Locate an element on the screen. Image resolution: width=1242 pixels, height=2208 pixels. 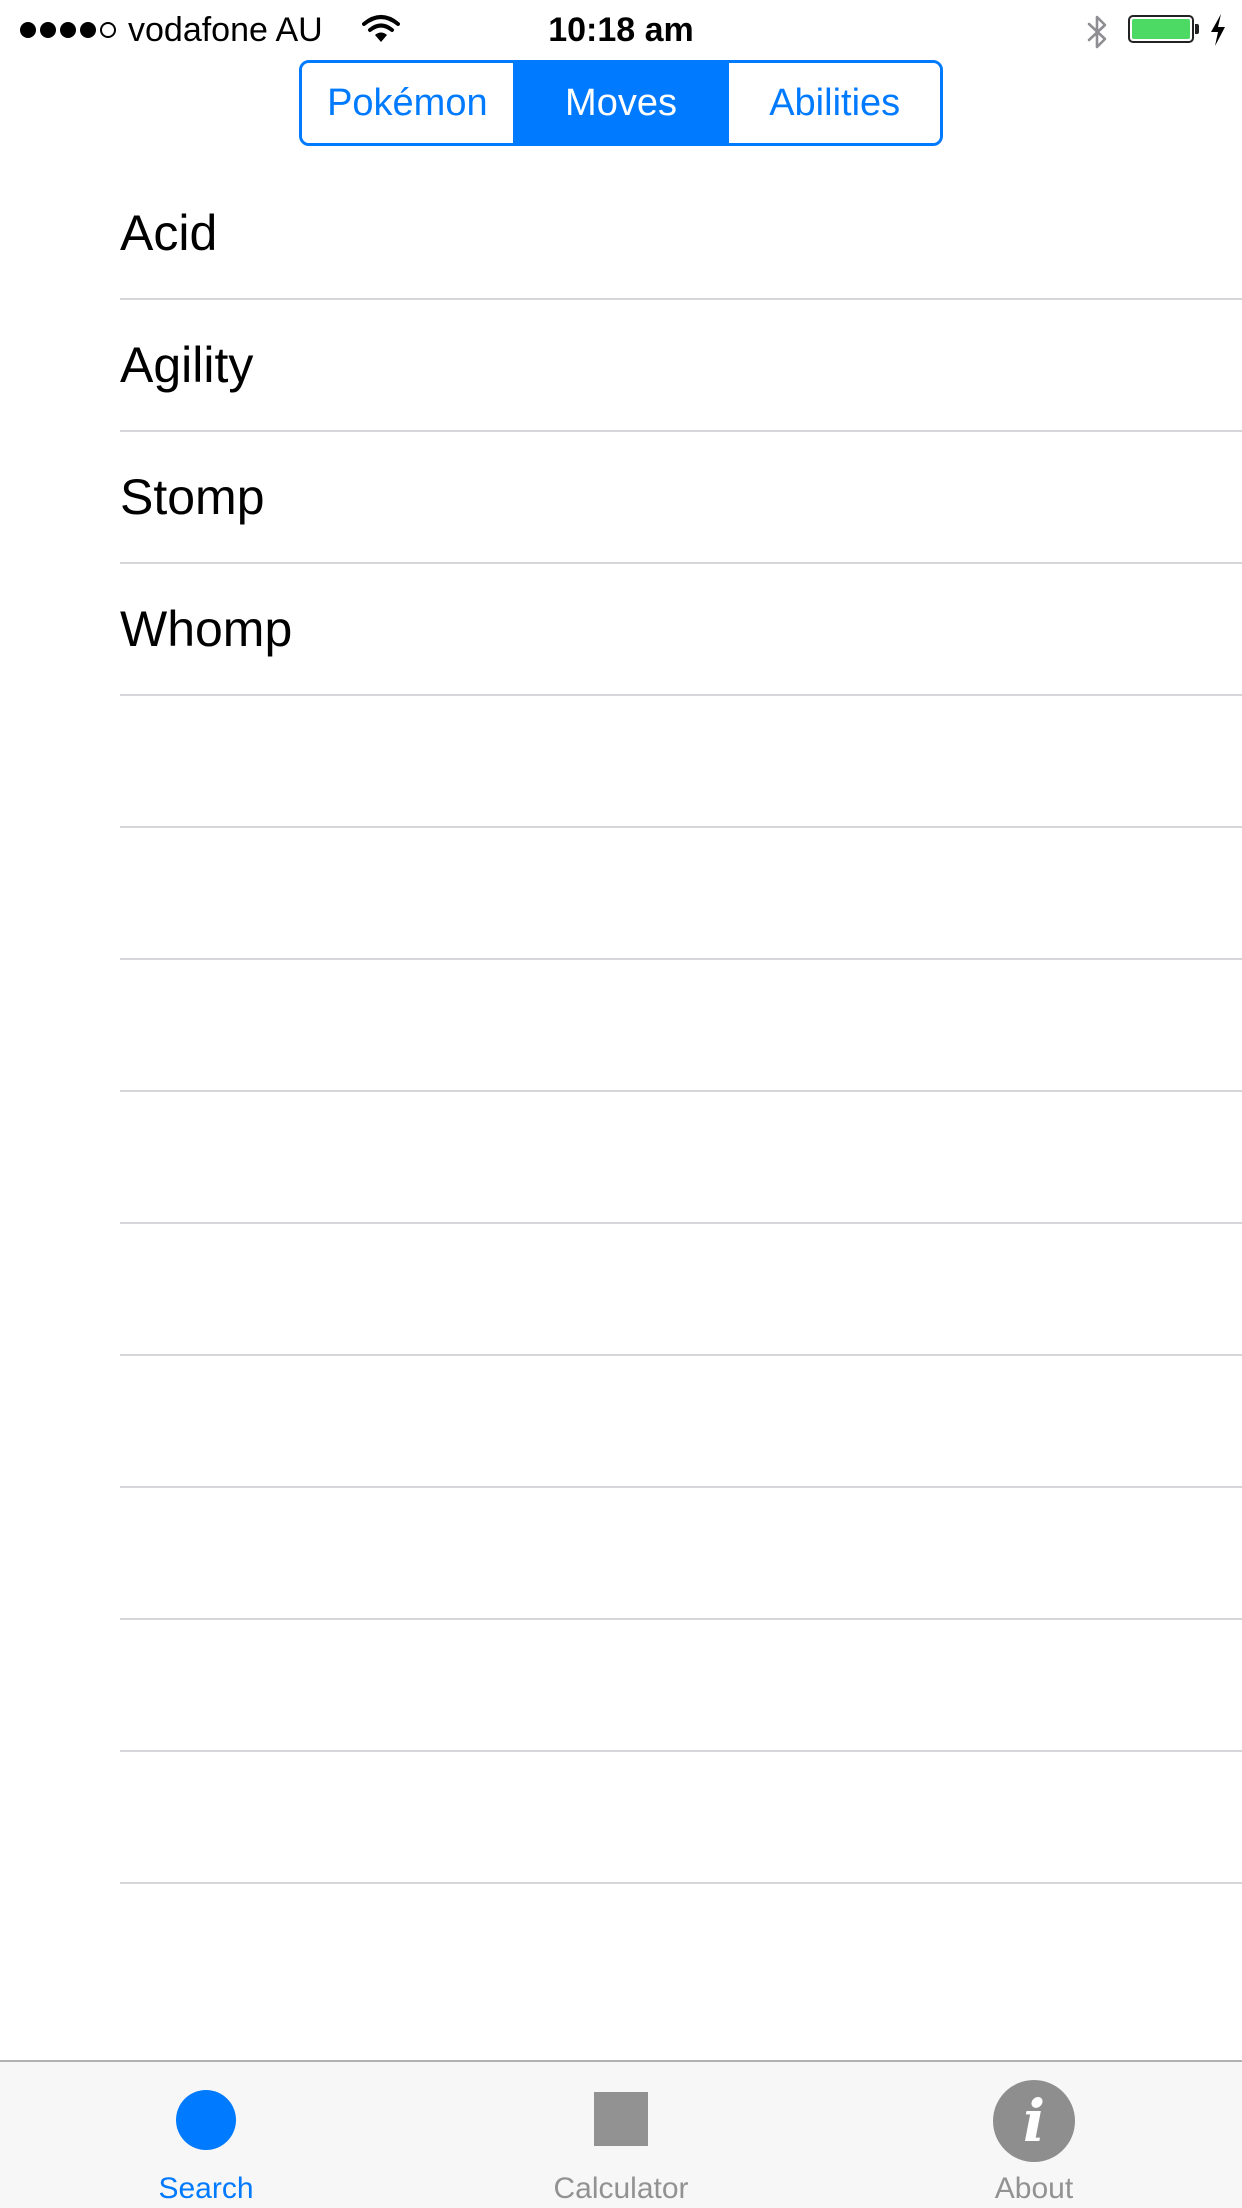
list-item: Whomp is located at coordinates (621, 630).